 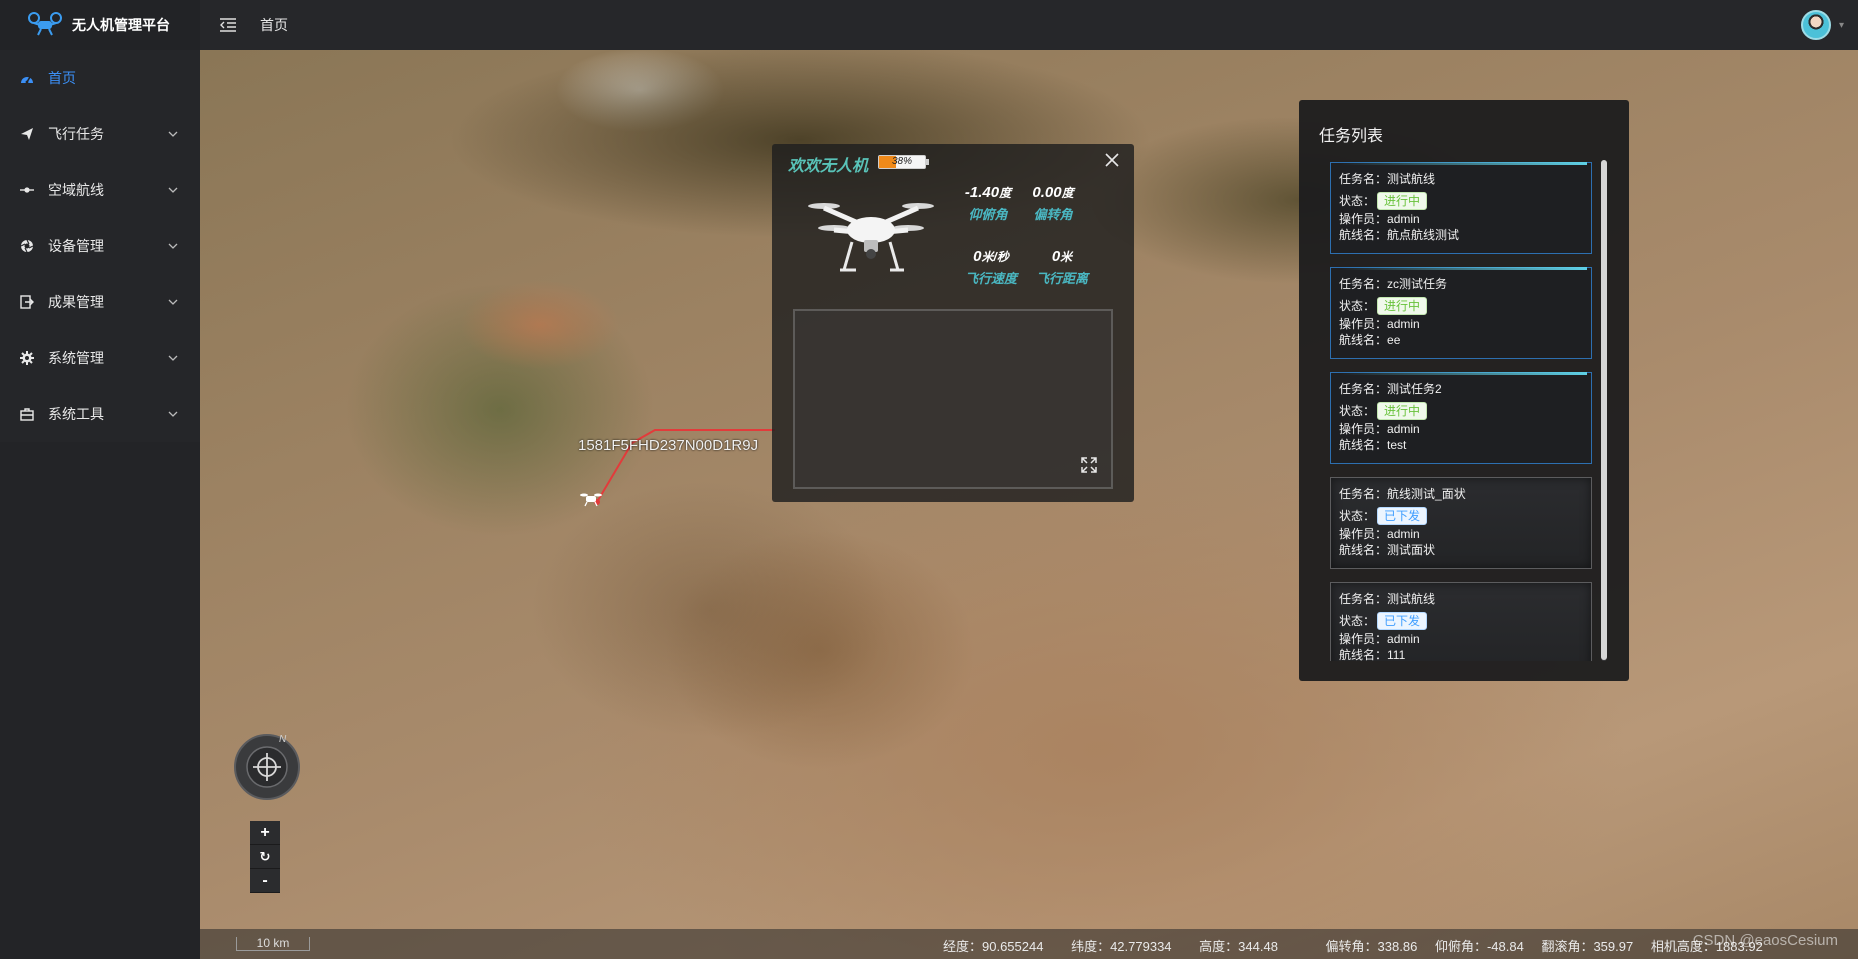 I want to click on sidebar-item-device-management: 设备管理, so click(x=100, y=246).